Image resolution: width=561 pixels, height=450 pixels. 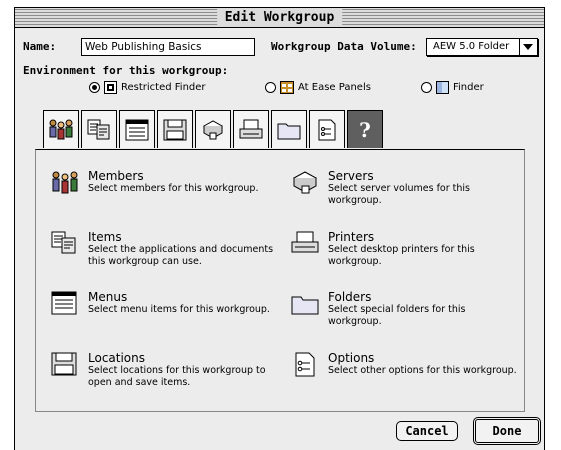 I want to click on tab-options, so click(x=327, y=129).